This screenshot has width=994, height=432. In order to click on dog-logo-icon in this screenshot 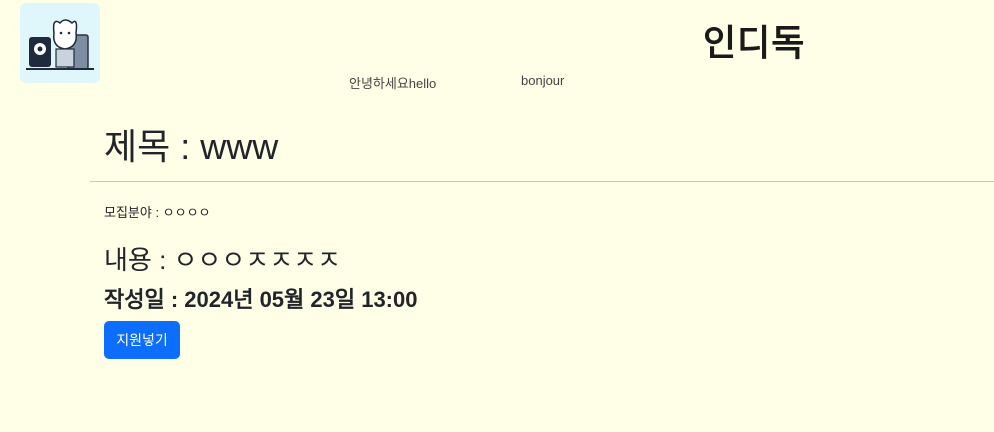, I will do `click(60, 44)`.